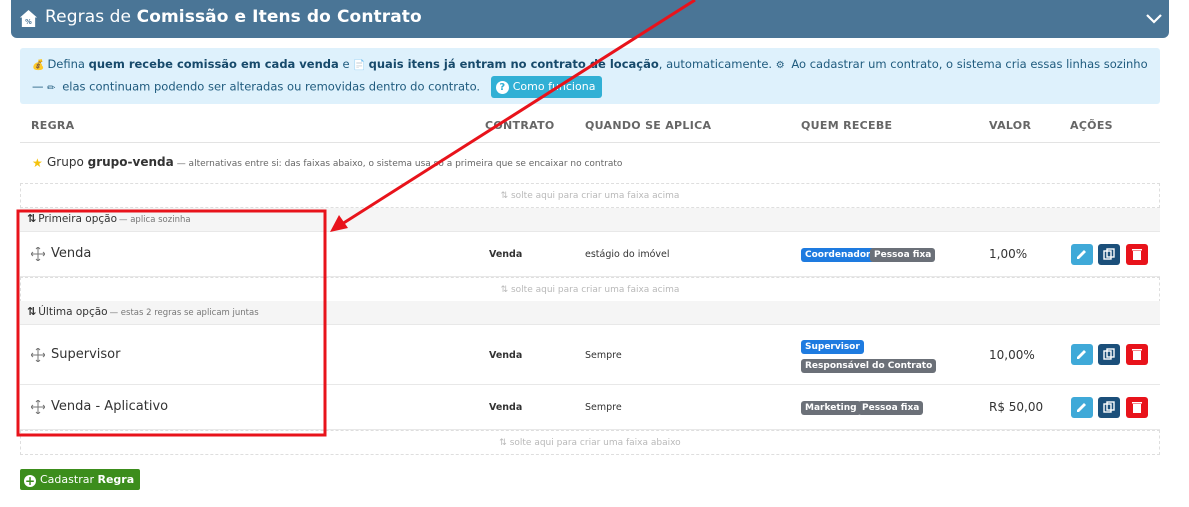 The height and width of the screenshot is (507, 1189). Describe the element at coordinates (869, 366) in the screenshot. I see `badge-responsavel: Responsável do Contrato` at that location.